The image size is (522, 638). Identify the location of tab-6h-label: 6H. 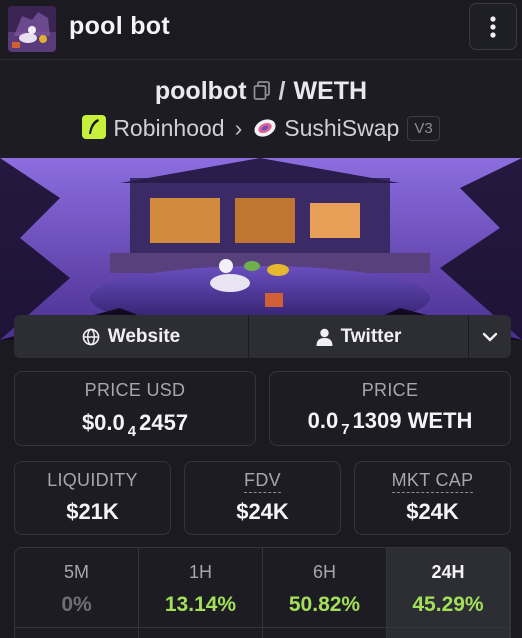
(324, 572).